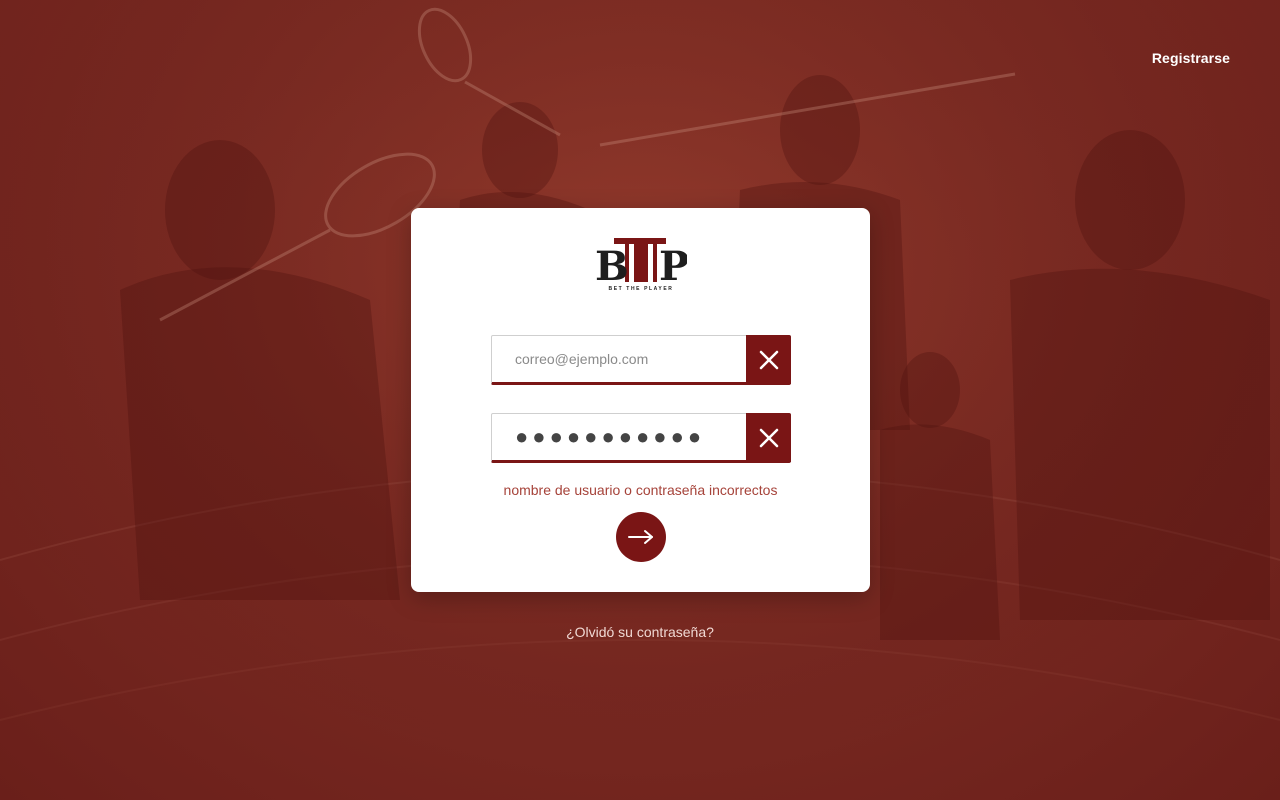 The width and height of the screenshot is (1280, 800). What do you see at coordinates (673, 265) in the screenshot?
I see `svg-text: P` at bounding box center [673, 265].